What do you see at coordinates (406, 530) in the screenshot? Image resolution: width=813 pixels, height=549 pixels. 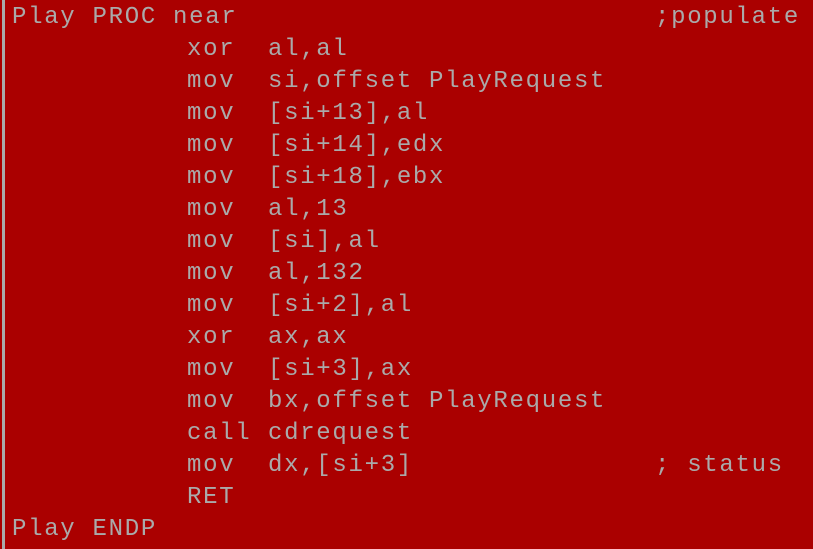 I see `code-line: Play ENDP` at bounding box center [406, 530].